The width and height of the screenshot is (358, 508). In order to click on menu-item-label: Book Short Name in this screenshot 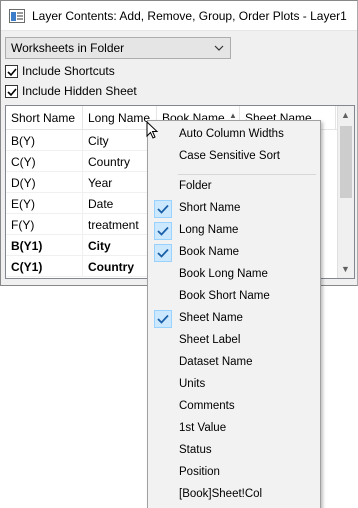, I will do `click(224, 296)`.